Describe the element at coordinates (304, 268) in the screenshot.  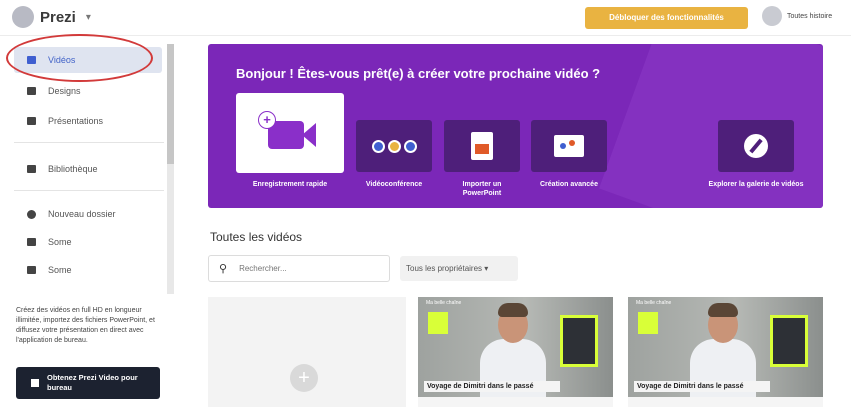
I see `search-input` at that location.